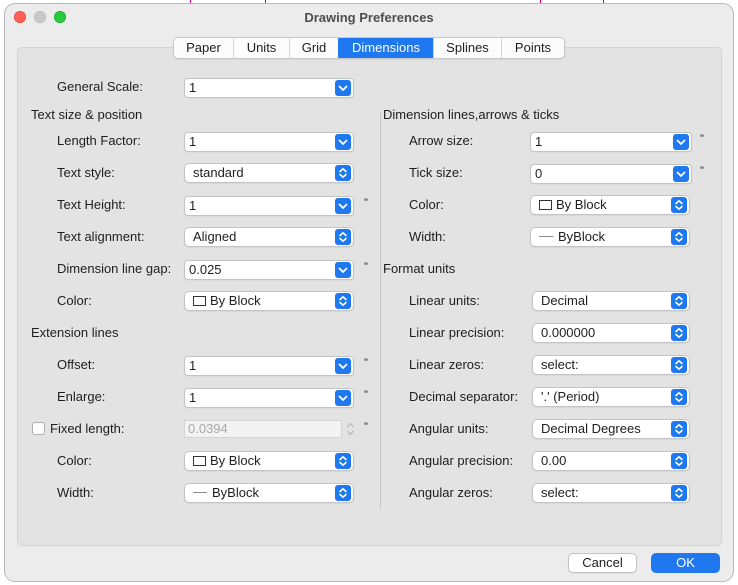 The image size is (738, 585). I want to click on title-bar: Drawing Preferences, so click(369, 18).